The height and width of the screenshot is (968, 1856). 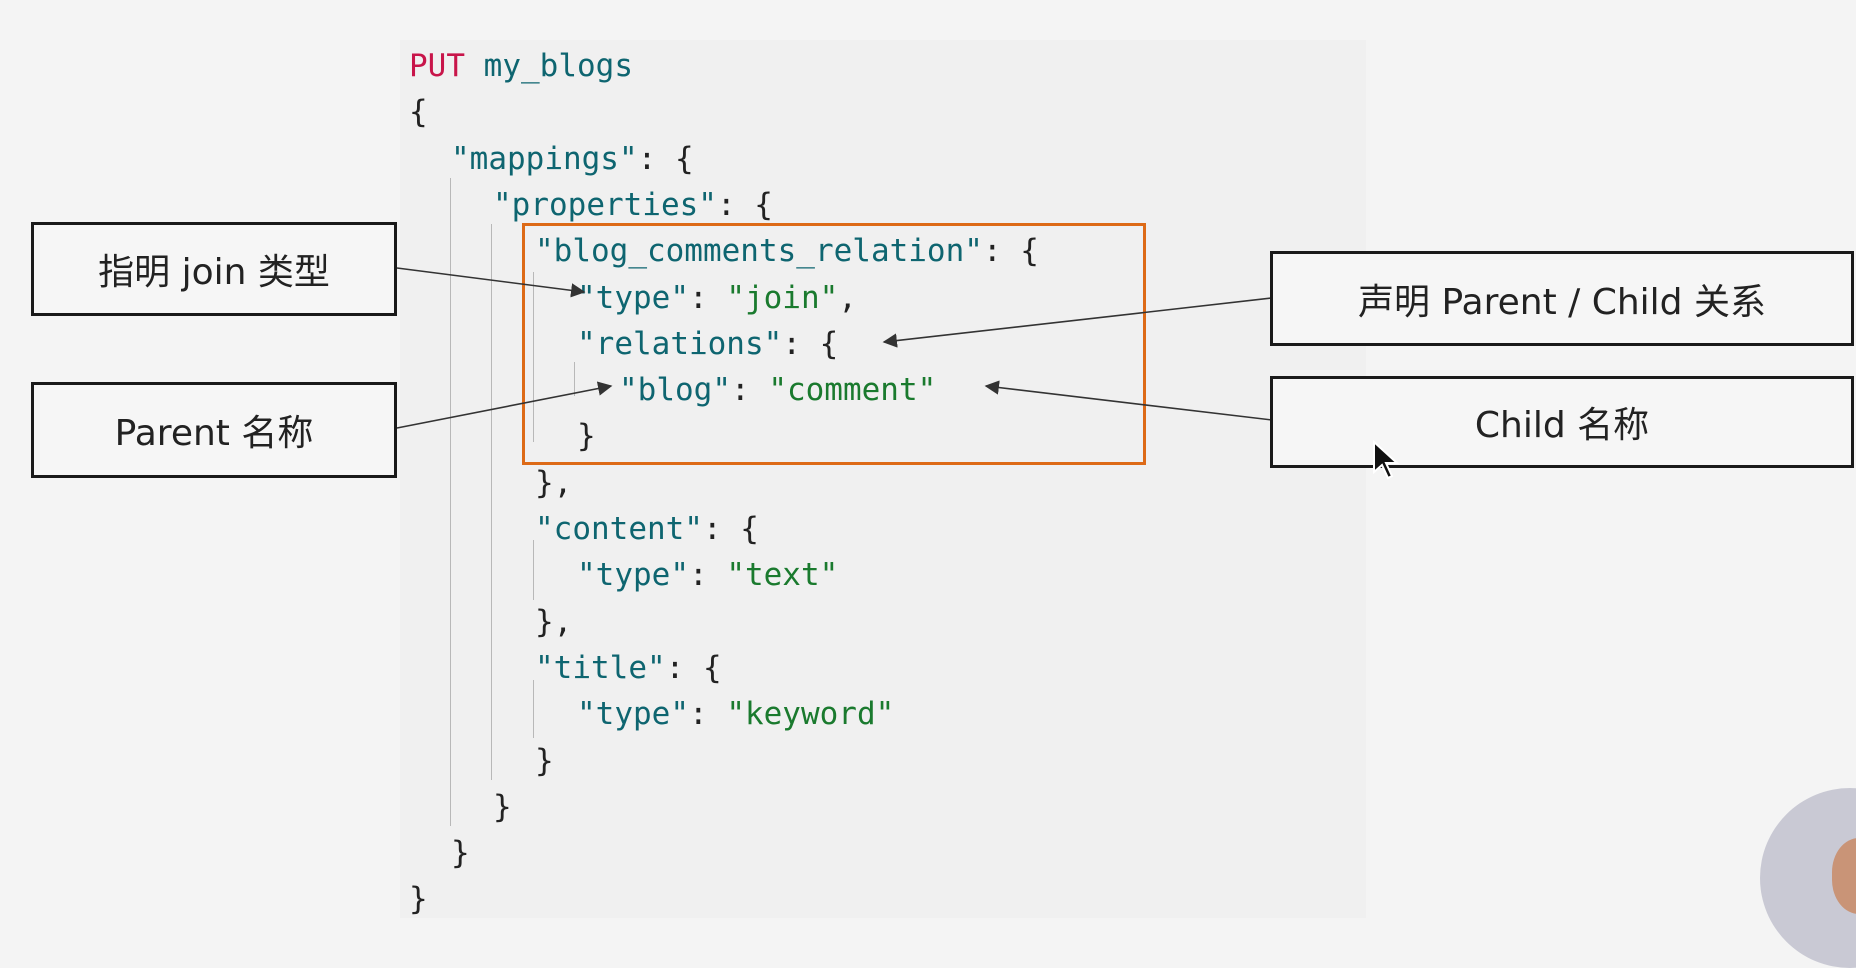 I want to click on declare-relation-callout-text: 声明 Parent / Child 关系, so click(x=1562, y=302).